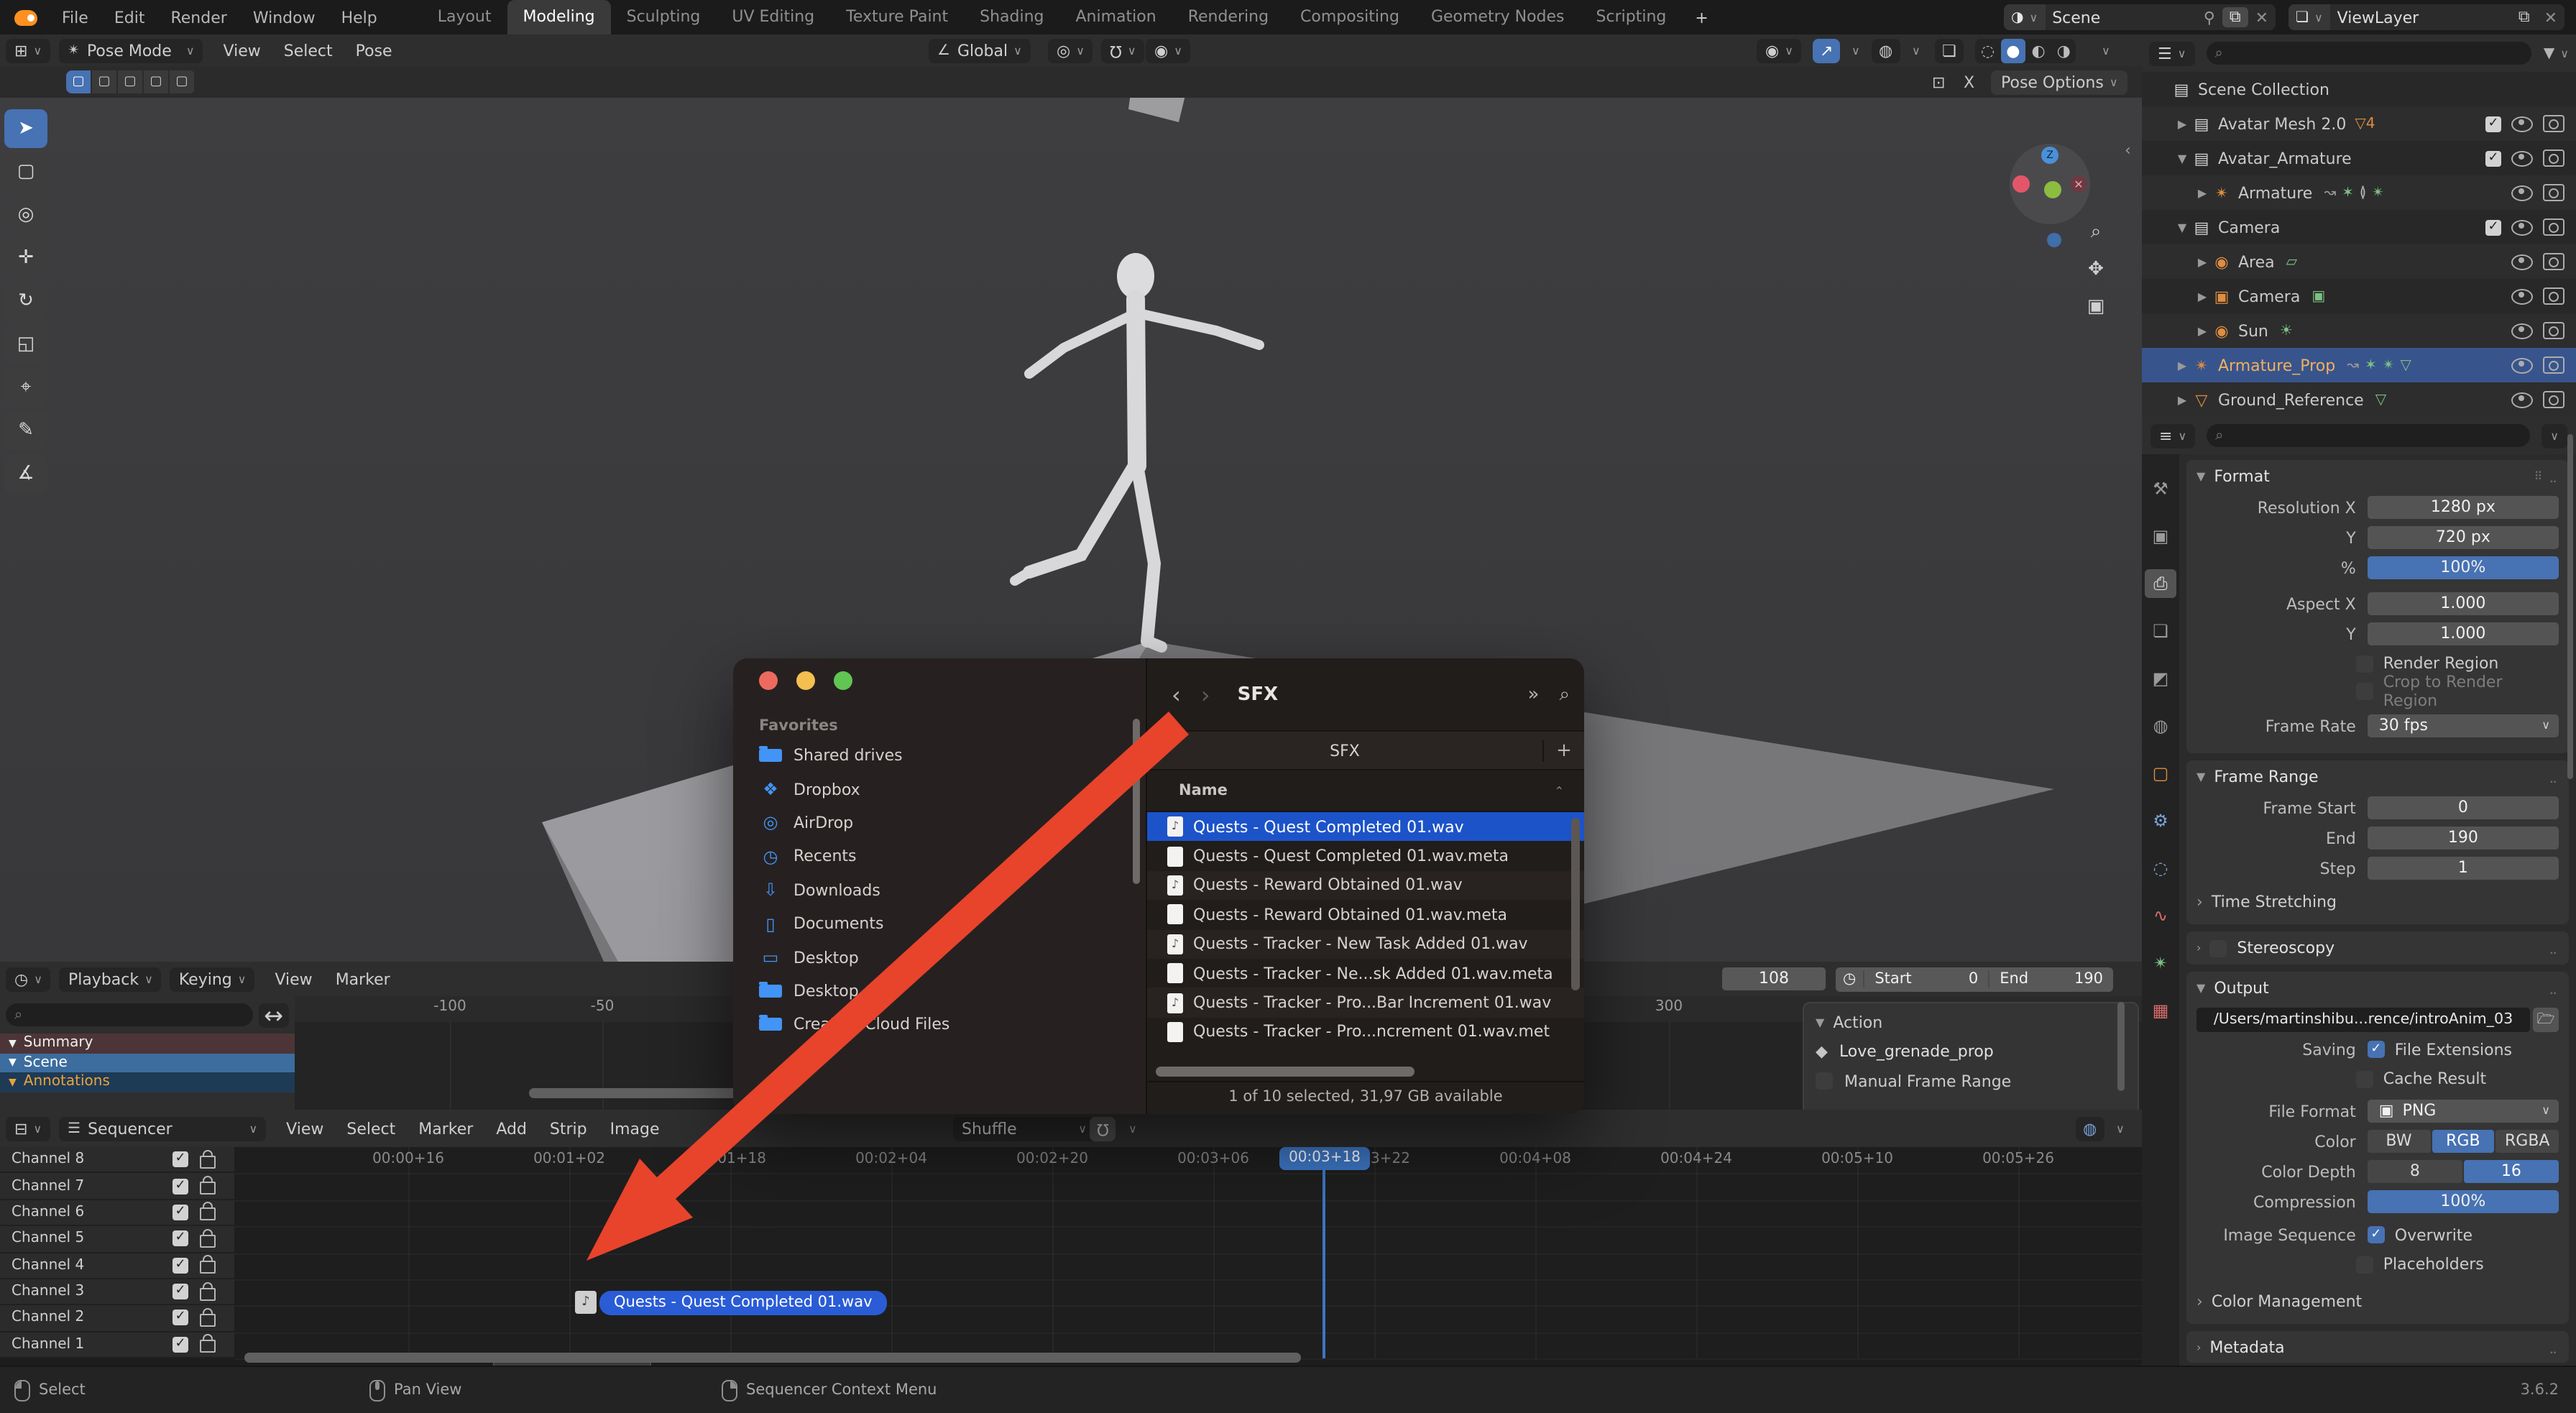 This screenshot has height=1413, width=2576. I want to click on time-stretching-collapse: › Time Stretching, so click(2377, 901).